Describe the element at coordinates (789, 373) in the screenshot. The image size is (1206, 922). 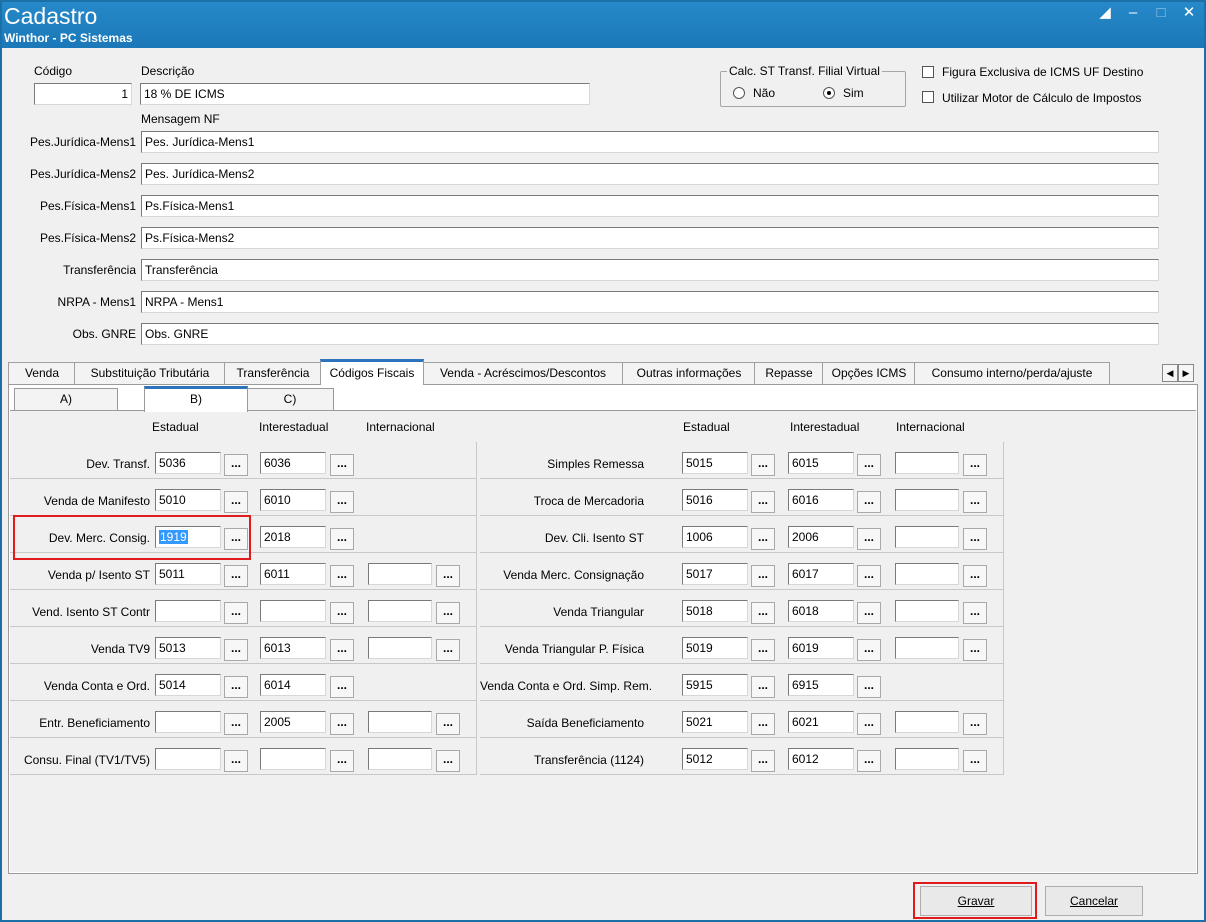
I see `tab-repasse: Repasse` at that location.